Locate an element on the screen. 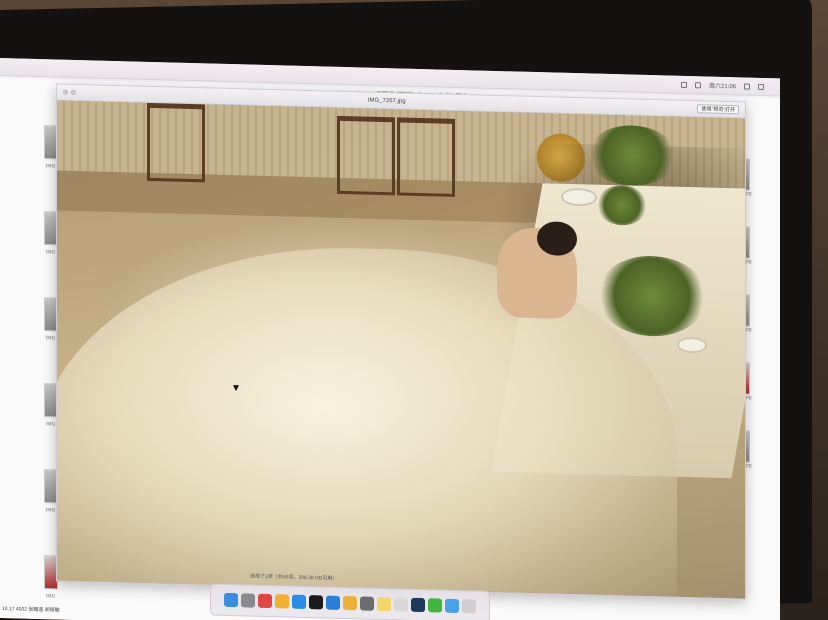  safari-icon is located at coordinates (299, 602).